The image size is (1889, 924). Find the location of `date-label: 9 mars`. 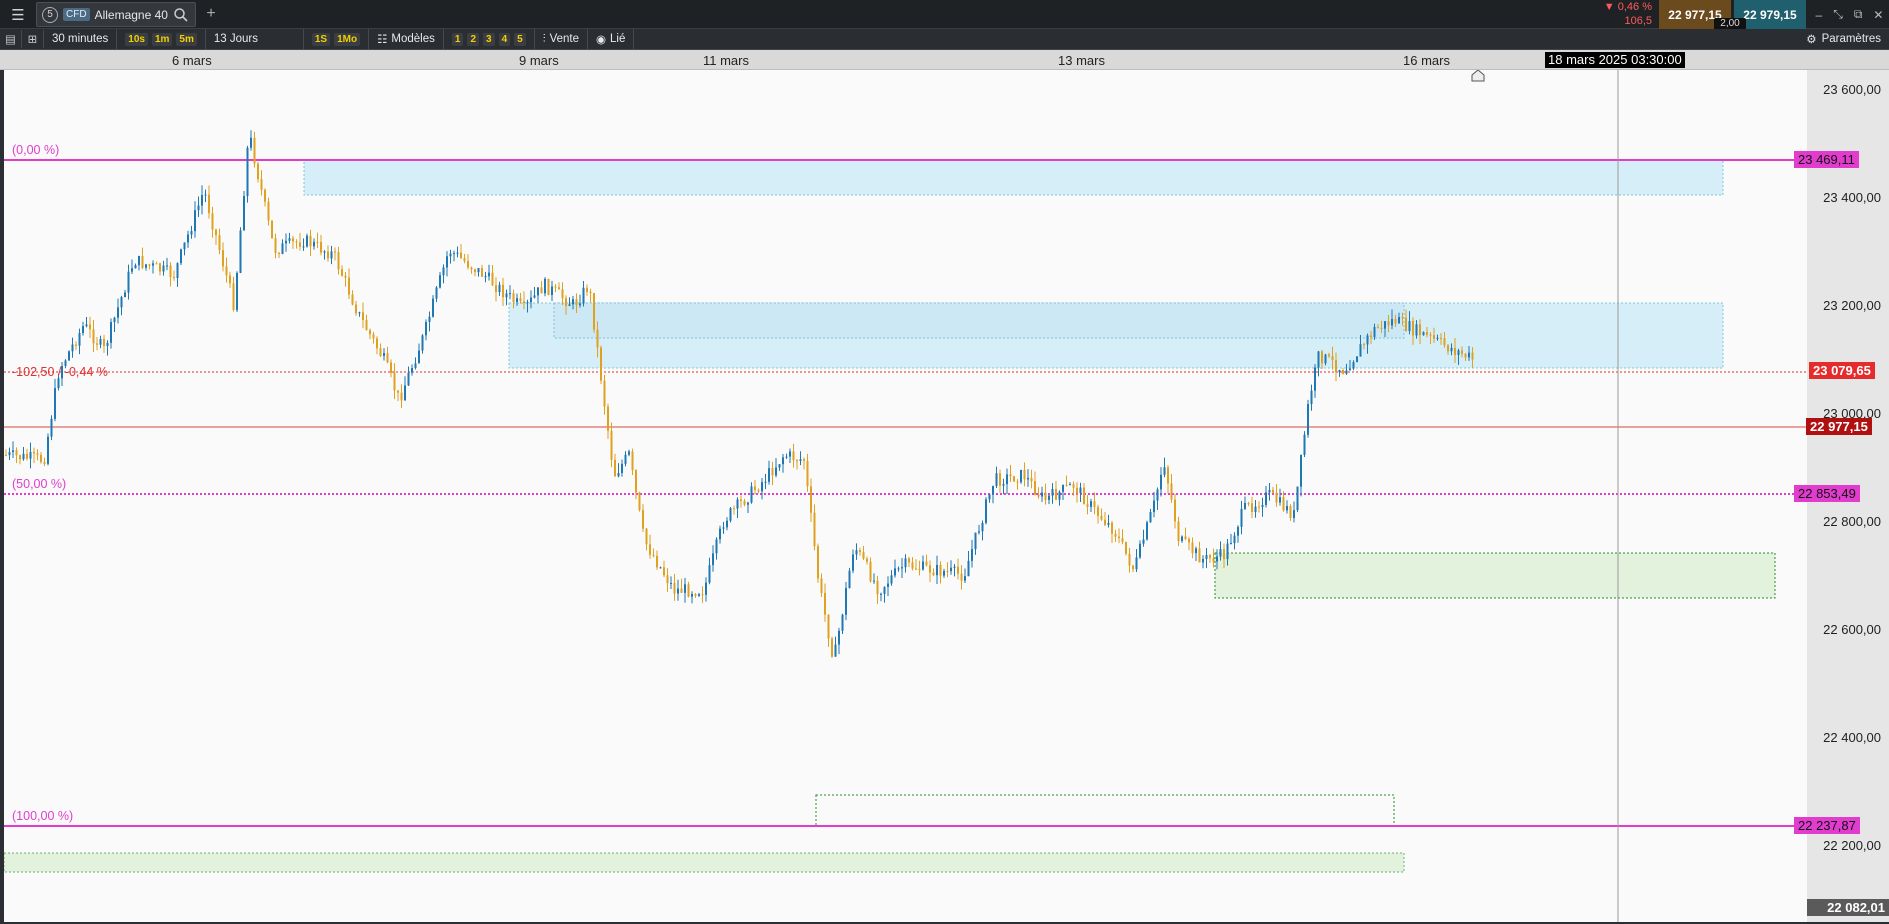

date-label: 9 mars is located at coordinates (539, 60).